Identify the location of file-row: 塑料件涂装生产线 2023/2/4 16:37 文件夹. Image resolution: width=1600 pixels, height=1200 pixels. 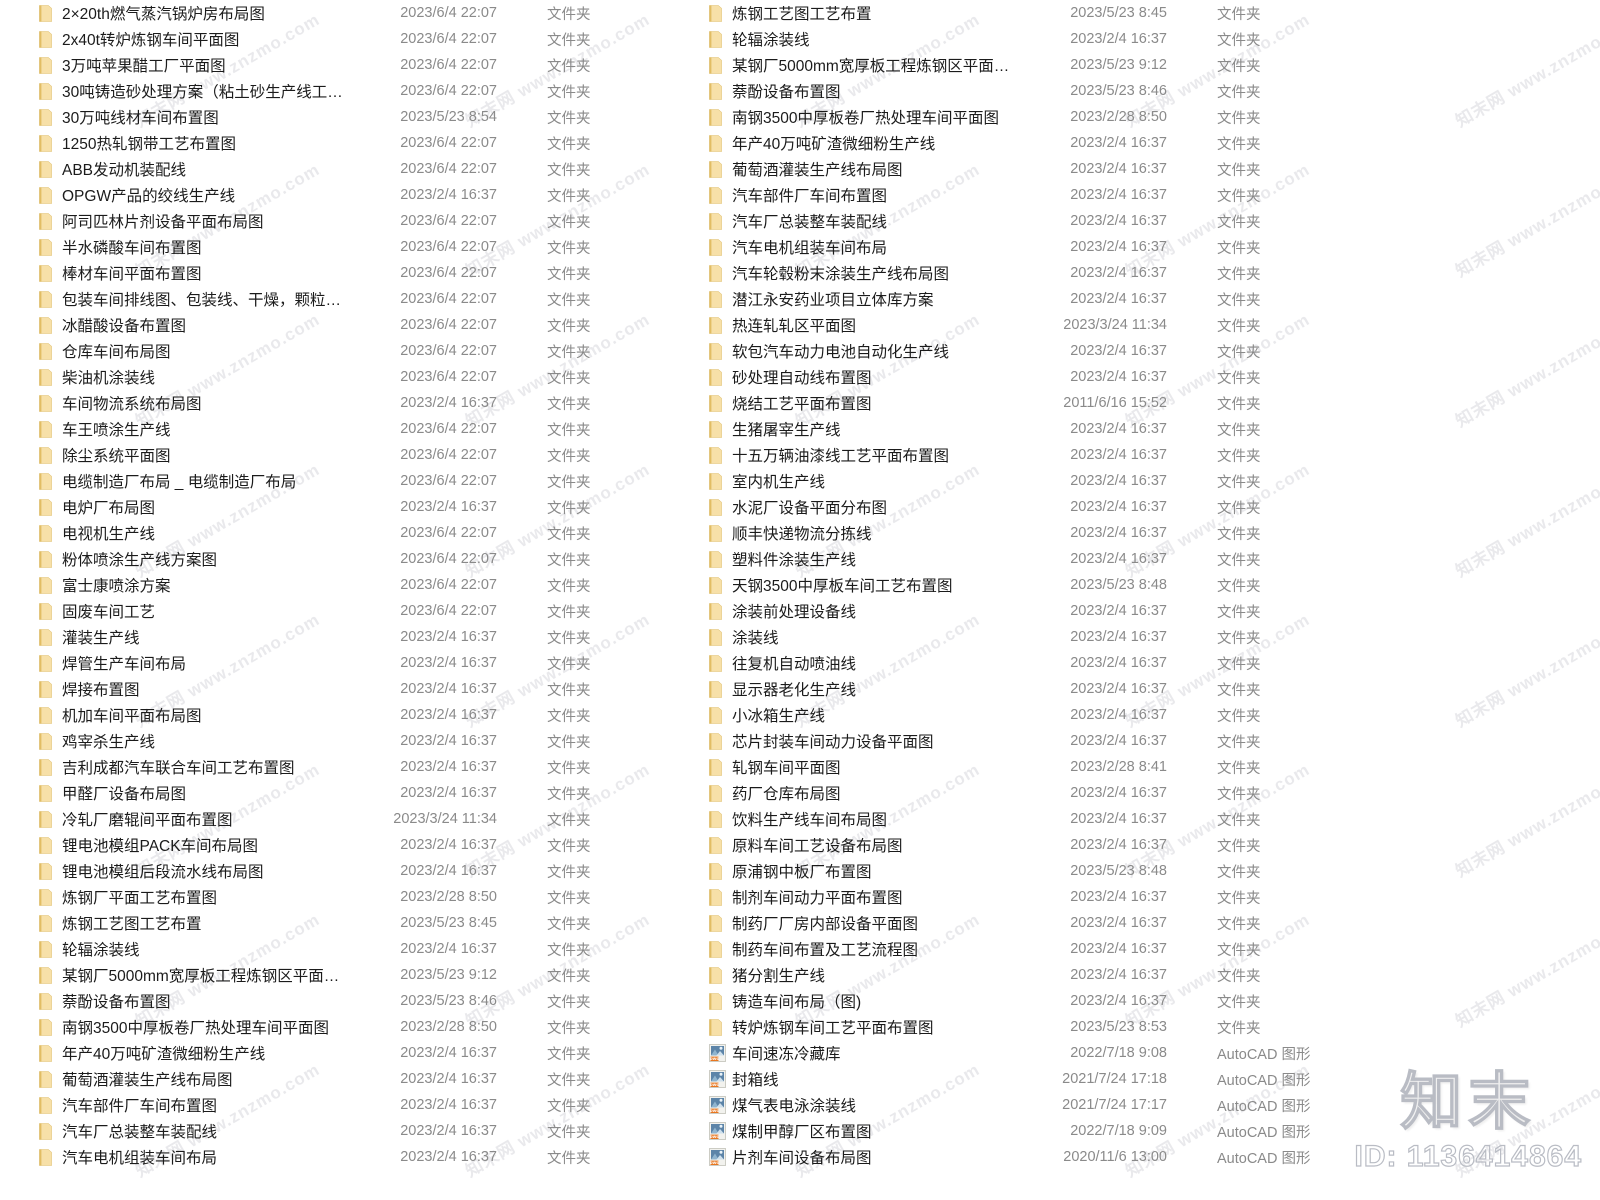
(1010, 559).